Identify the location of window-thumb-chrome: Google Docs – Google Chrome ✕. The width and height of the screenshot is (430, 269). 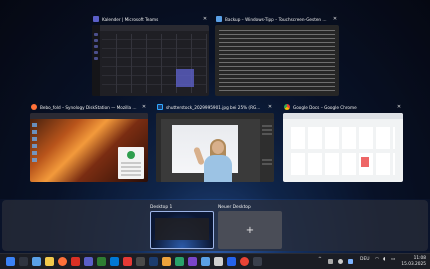
(343, 142).